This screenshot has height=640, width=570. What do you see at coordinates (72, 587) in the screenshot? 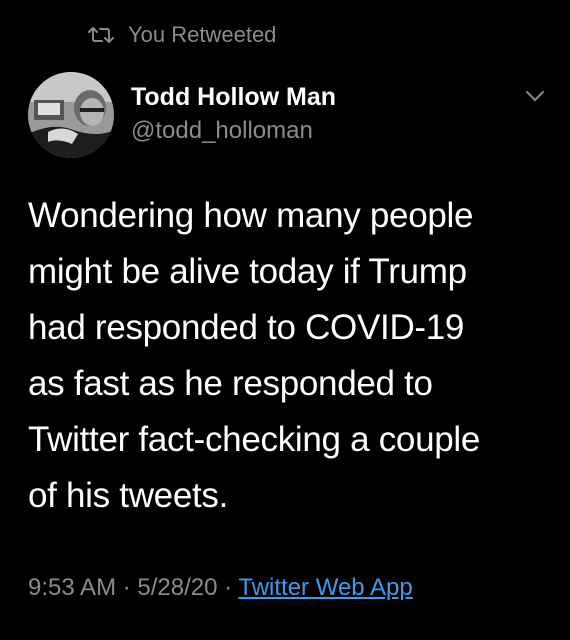
I see `tweet-time: 9:53 AM` at bounding box center [72, 587].